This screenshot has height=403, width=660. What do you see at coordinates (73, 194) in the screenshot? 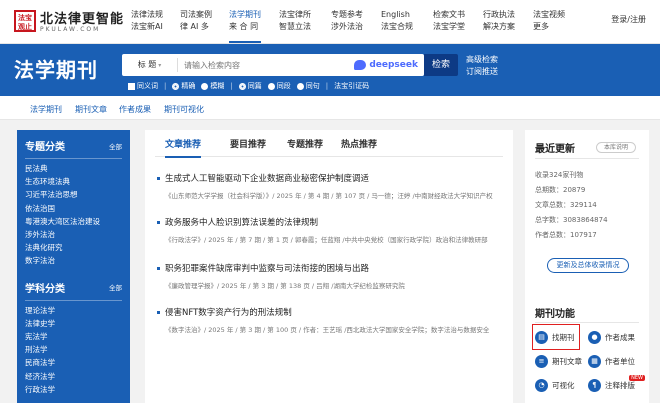
I see `topic-item: 习近平法治思想` at bounding box center [73, 194].